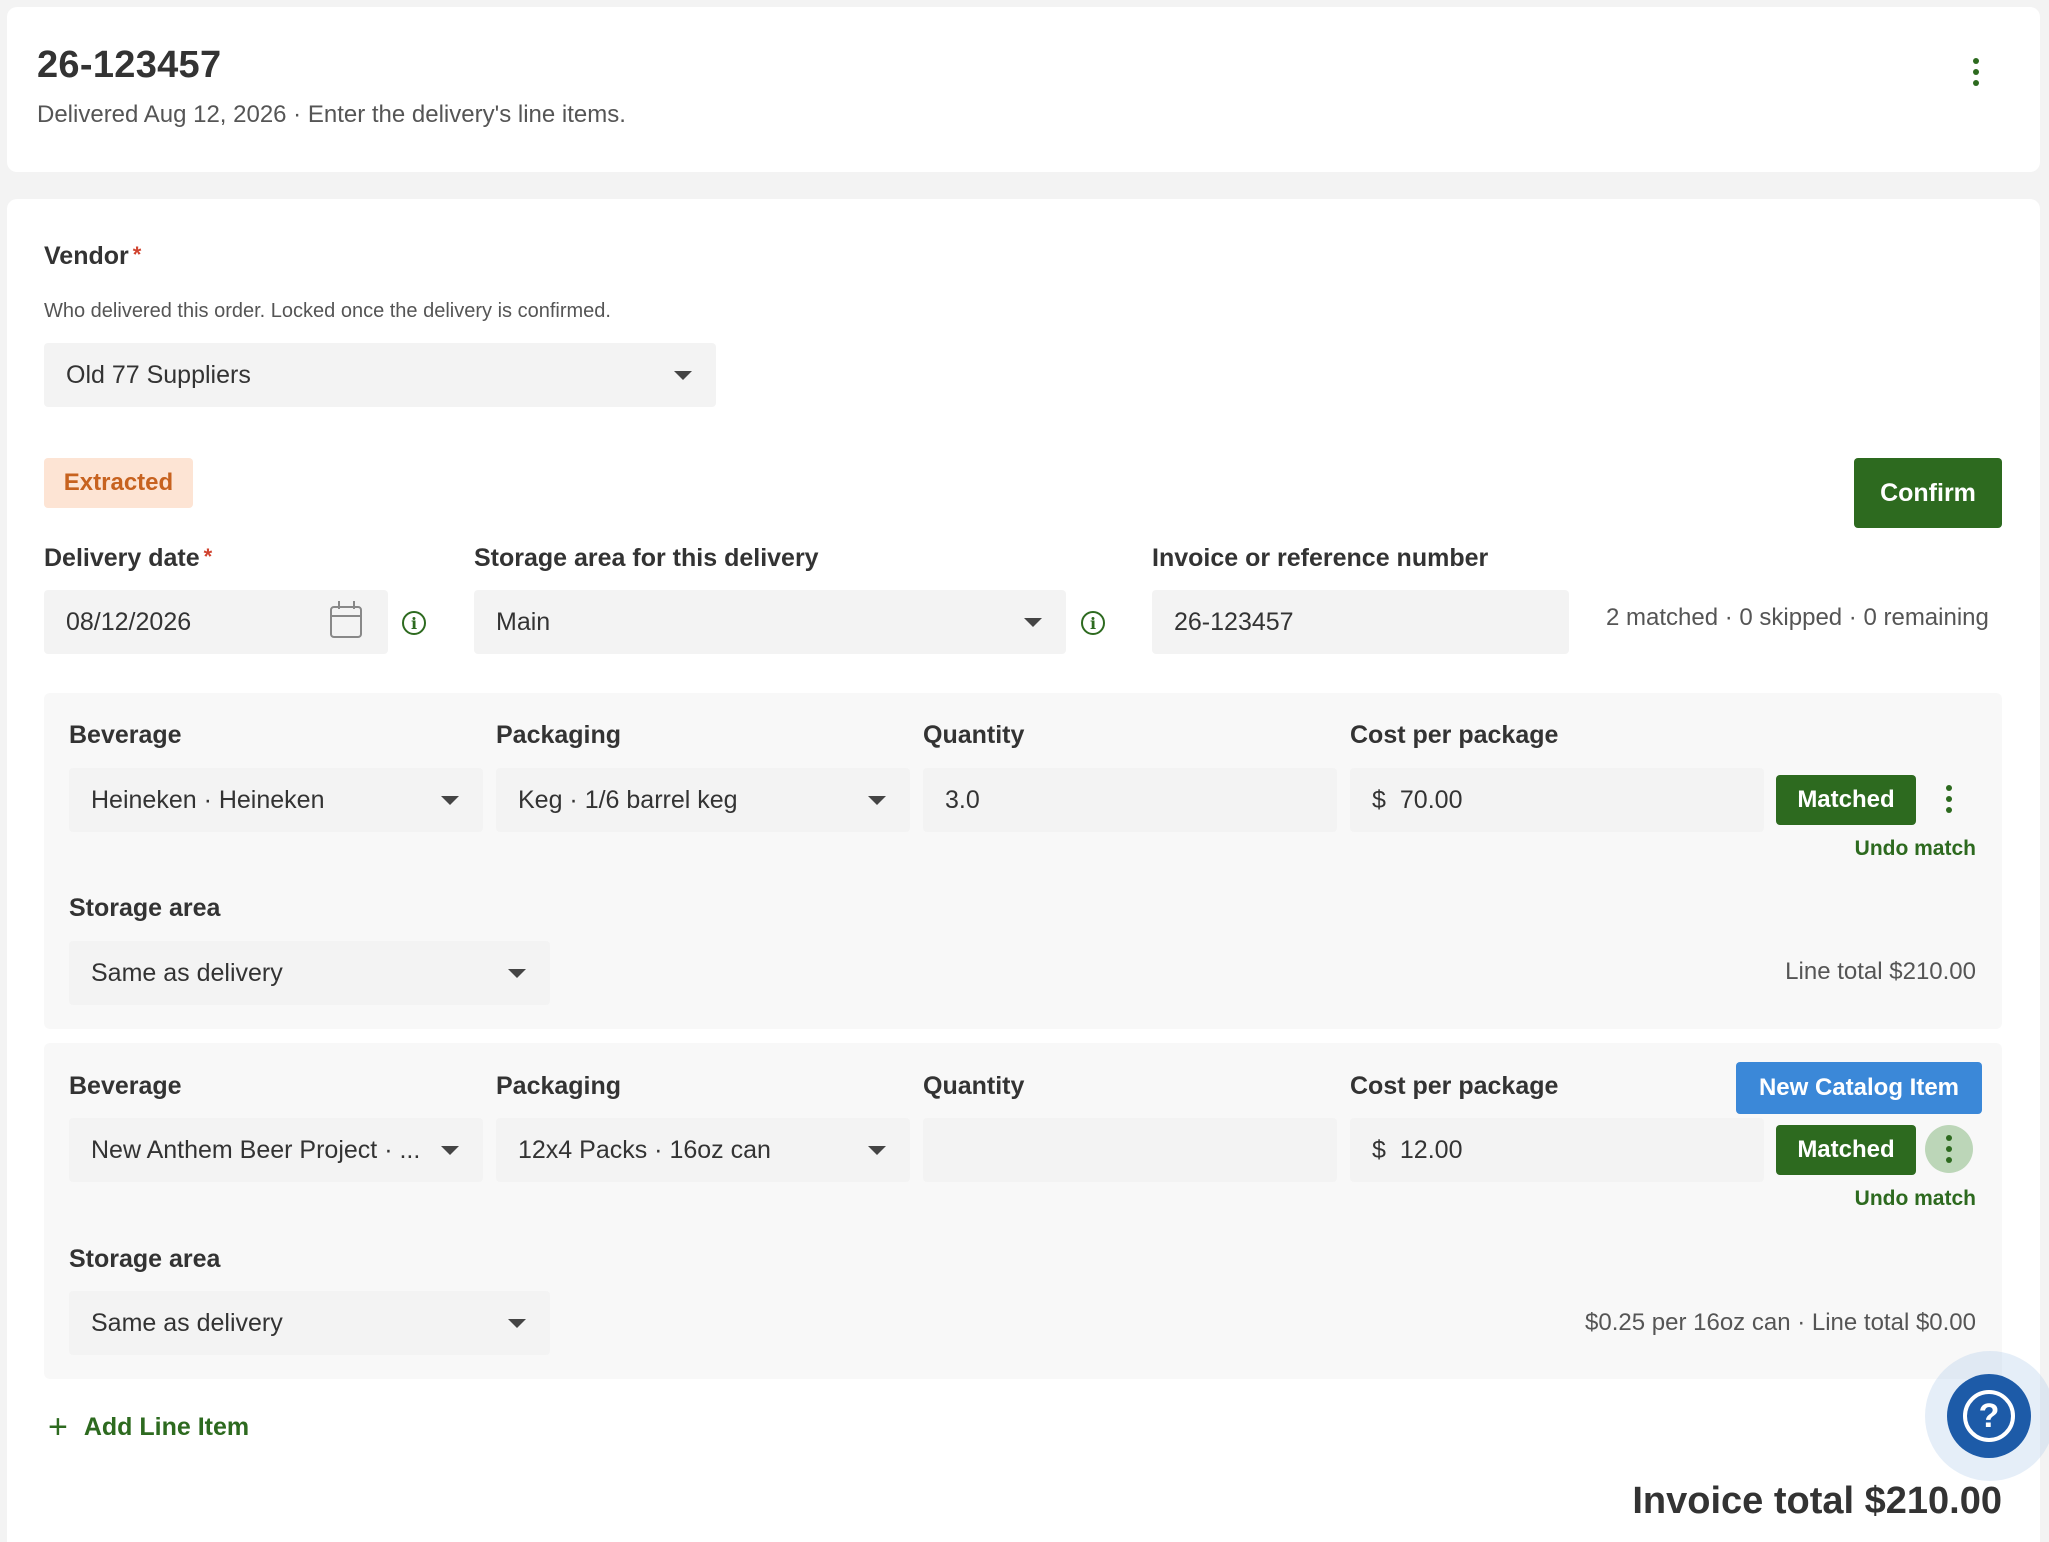  What do you see at coordinates (1130, 800) in the screenshot?
I see `quantity-input: 3.0` at bounding box center [1130, 800].